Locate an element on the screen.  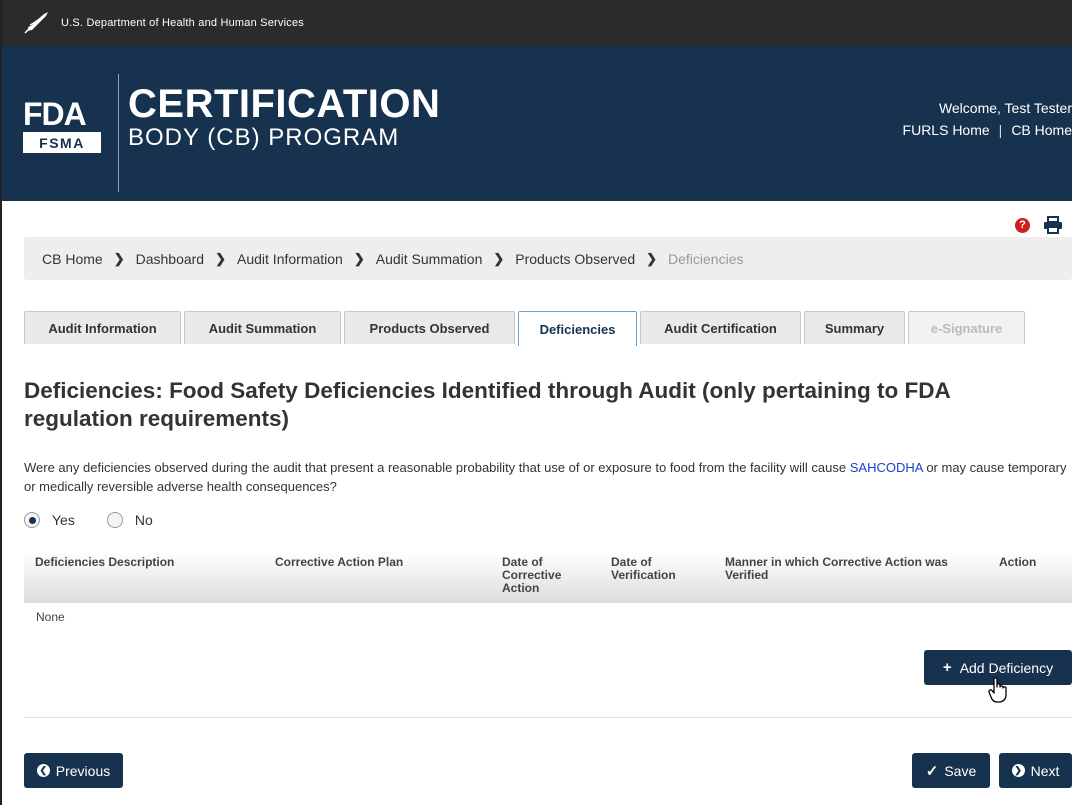
check-icon: ✓ is located at coordinates (932, 771).